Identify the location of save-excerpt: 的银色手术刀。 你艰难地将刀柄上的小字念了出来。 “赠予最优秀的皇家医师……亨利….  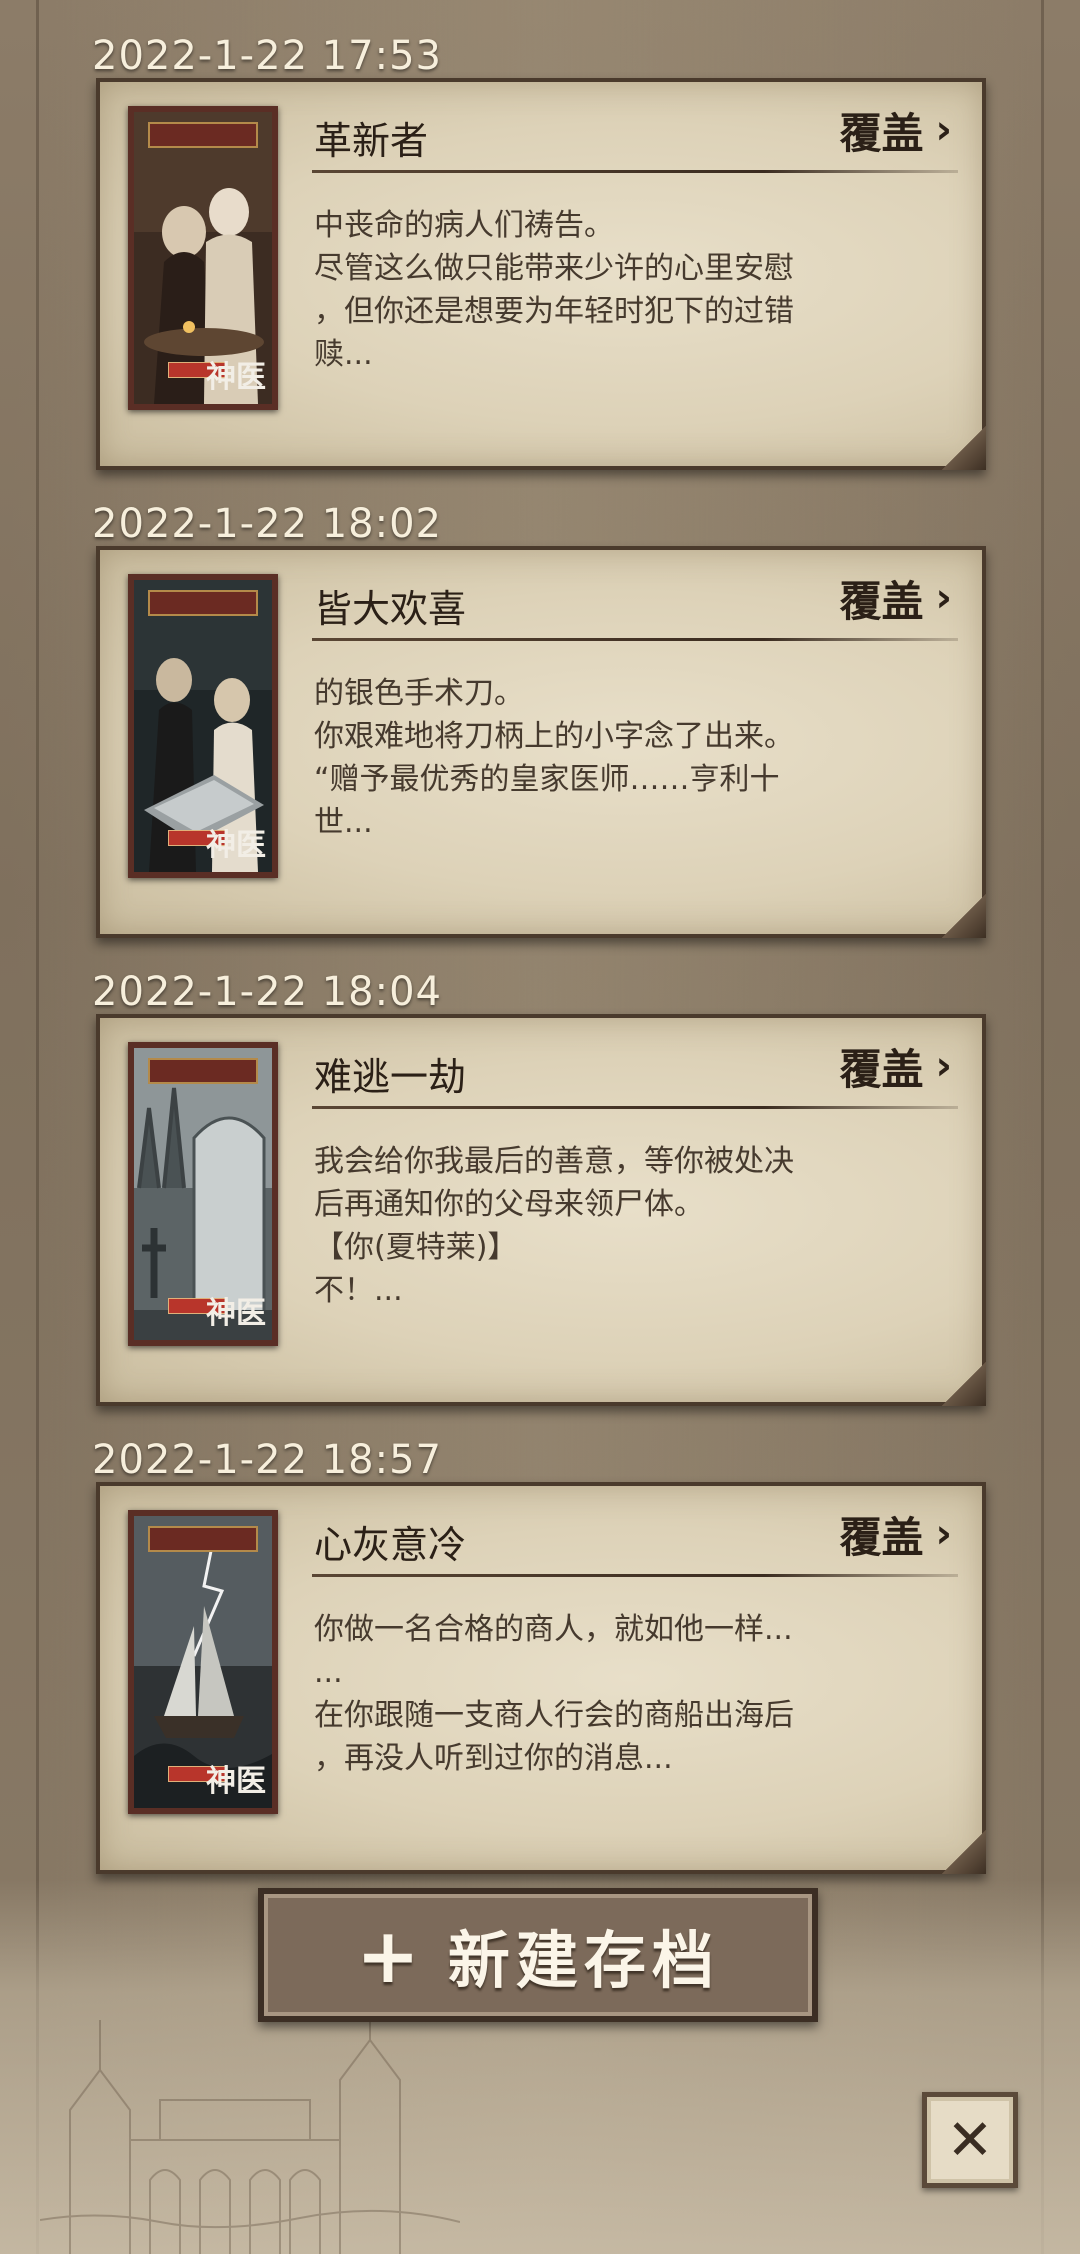
(614, 758).